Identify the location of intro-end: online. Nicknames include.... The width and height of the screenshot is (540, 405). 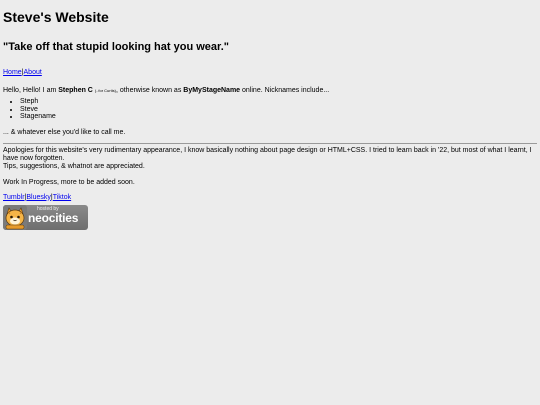
(285, 90).